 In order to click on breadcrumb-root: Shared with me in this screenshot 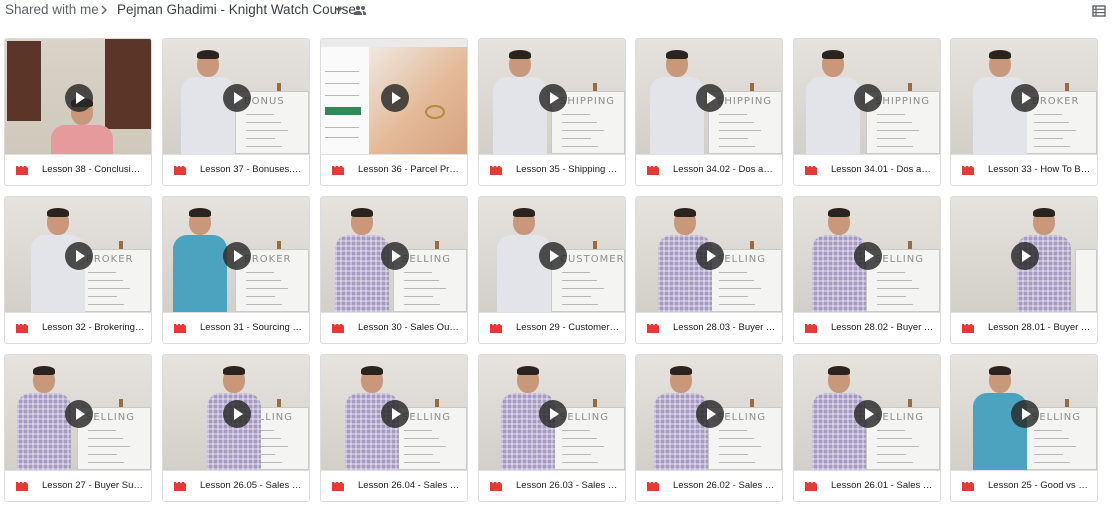, I will do `click(52, 9)`.